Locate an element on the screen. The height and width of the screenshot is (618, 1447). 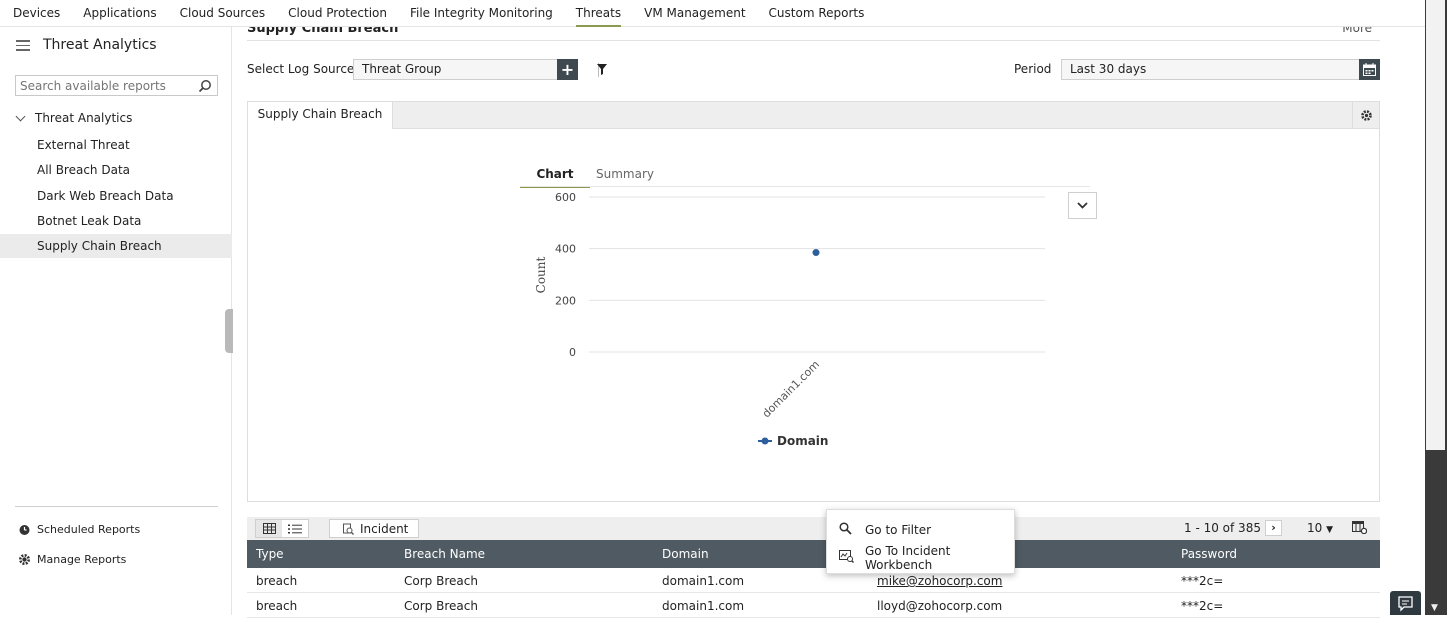
calendar-icon is located at coordinates (1369, 69).